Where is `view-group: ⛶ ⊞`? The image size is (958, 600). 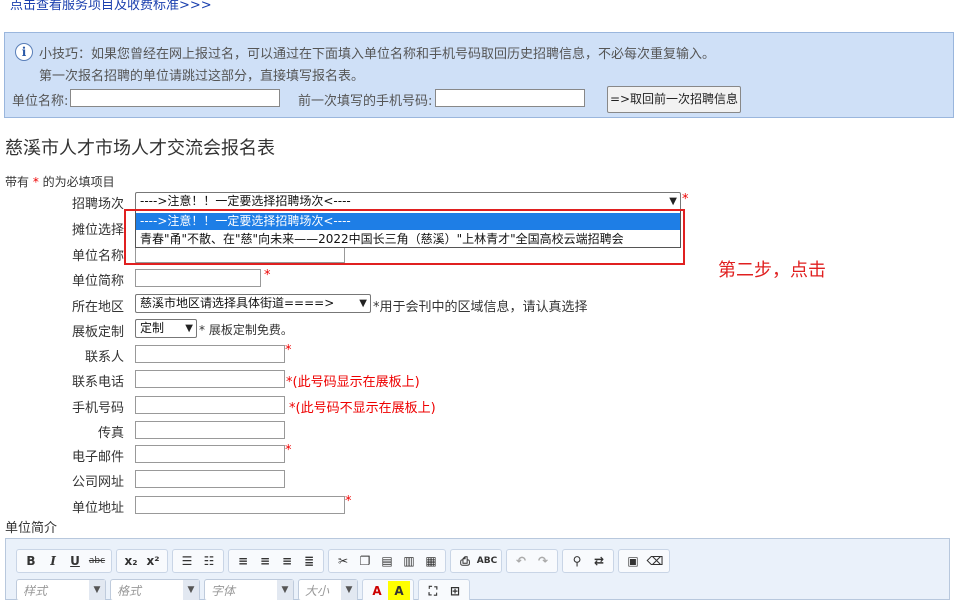
view-group: ⛶ ⊞ is located at coordinates (444, 589).